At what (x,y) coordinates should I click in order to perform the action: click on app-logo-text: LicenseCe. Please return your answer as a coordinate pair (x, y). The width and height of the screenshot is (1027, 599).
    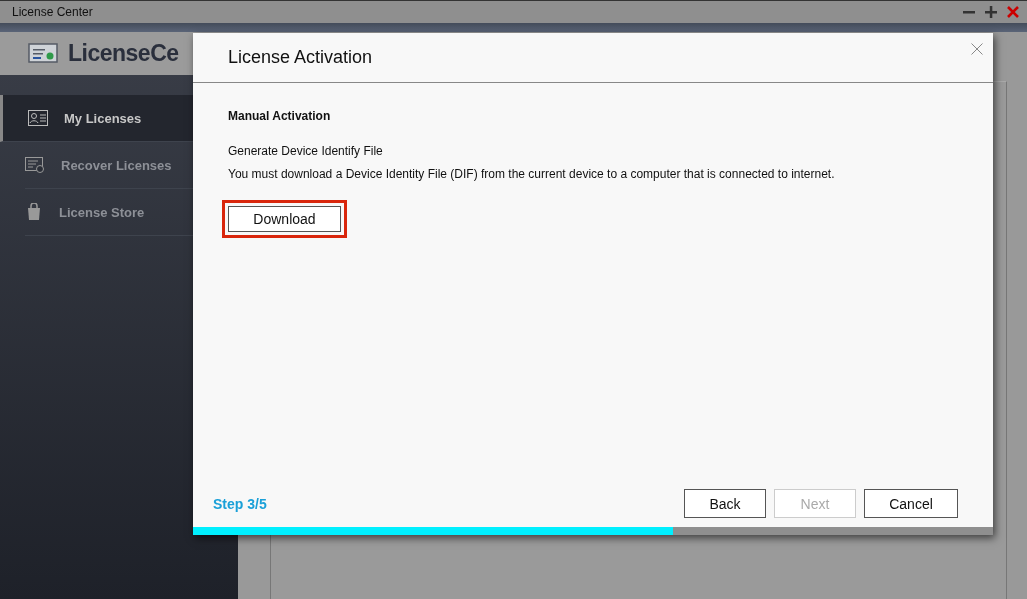
    Looking at the image, I should click on (123, 53).